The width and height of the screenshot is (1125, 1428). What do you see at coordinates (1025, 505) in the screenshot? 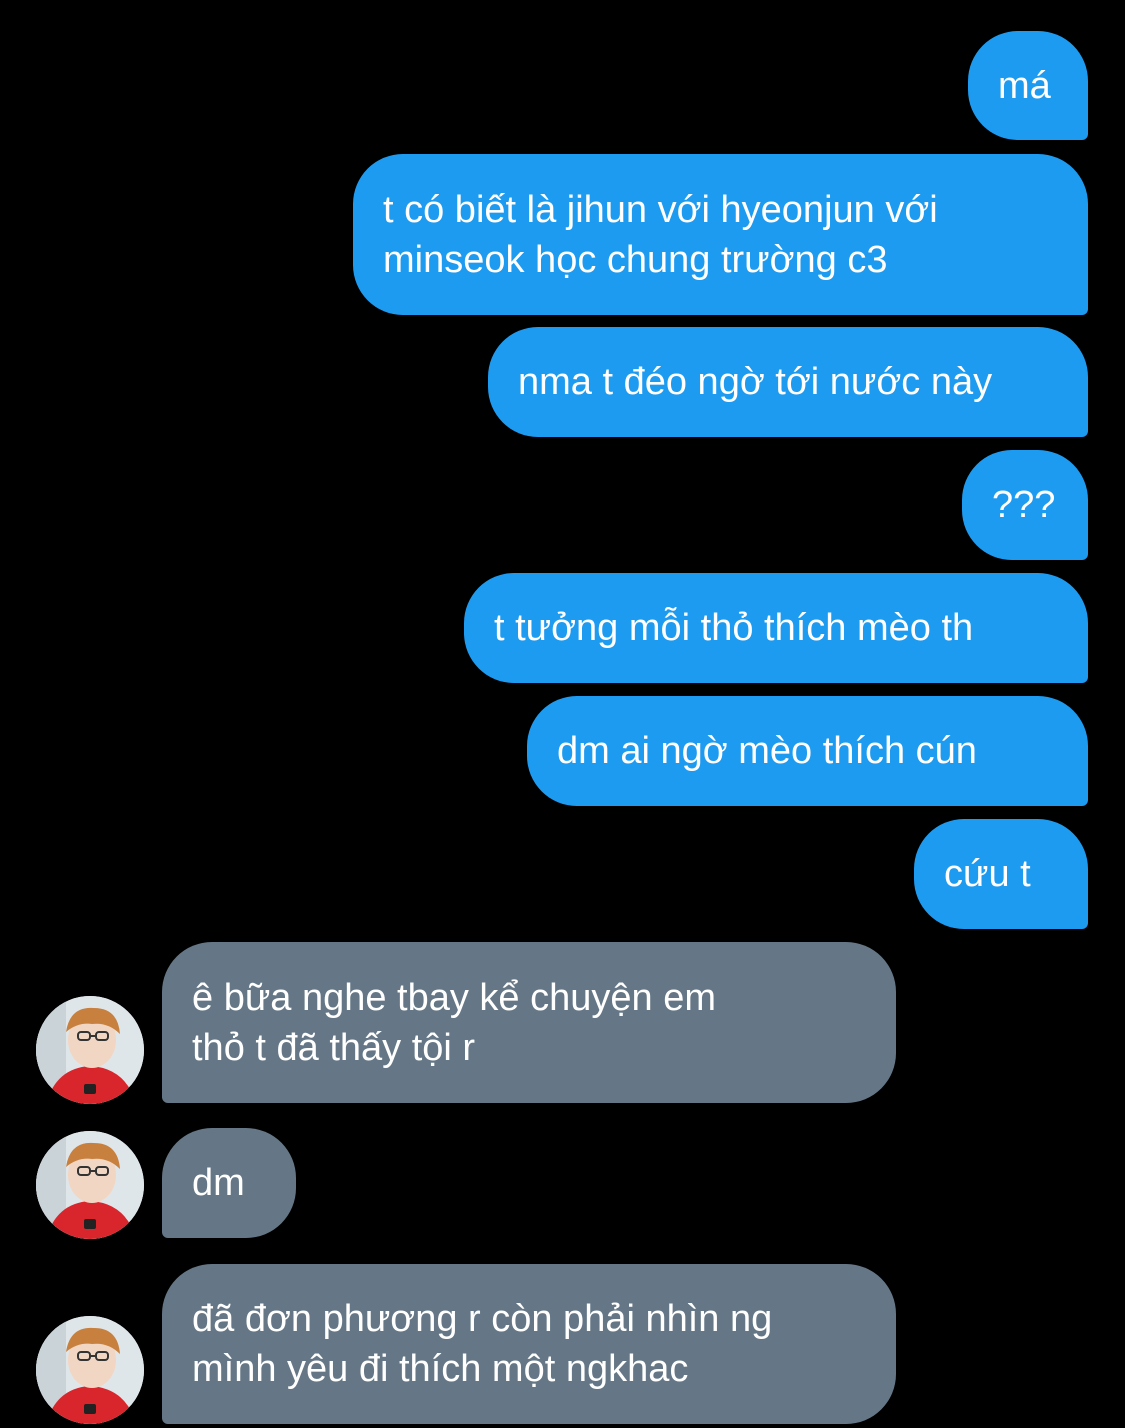
I see `sent-message-bubble: ???` at bounding box center [1025, 505].